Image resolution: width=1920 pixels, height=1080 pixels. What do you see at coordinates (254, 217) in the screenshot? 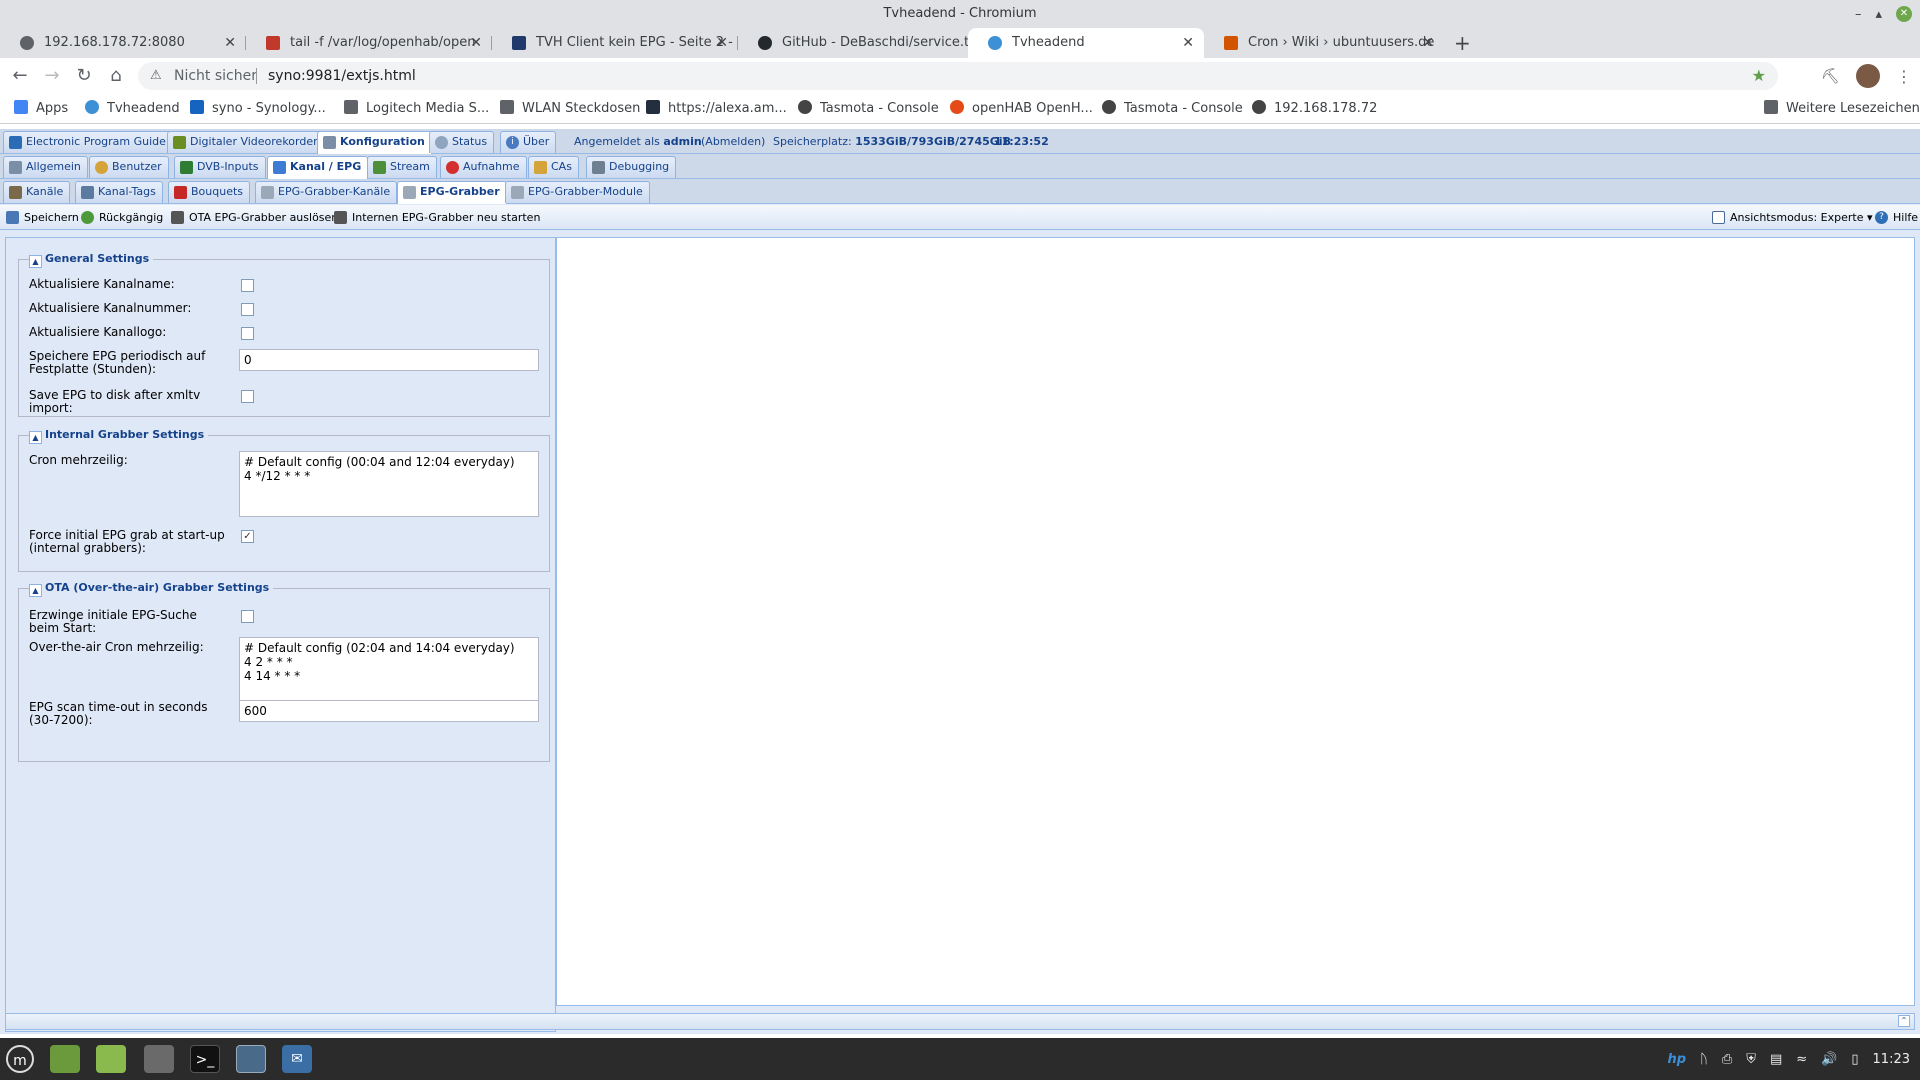
I see `trigger-ota-button: OTA EPG-Grabber auslösen` at bounding box center [254, 217].